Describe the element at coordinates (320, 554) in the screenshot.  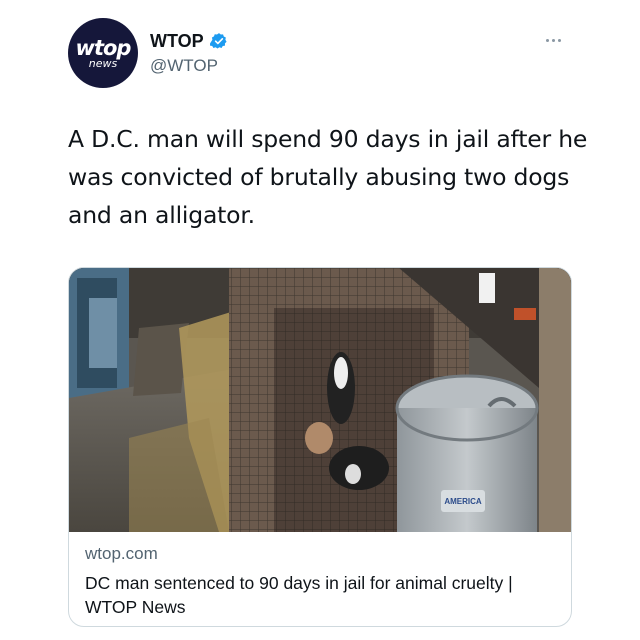
I see `link-domain: wtop.com` at that location.